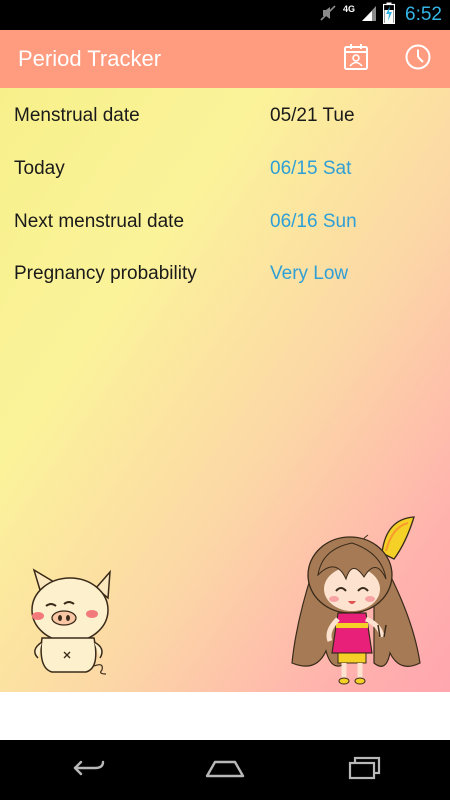 The width and height of the screenshot is (450, 800). I want to click on app-title: Period Tracker, so click(90, 58).